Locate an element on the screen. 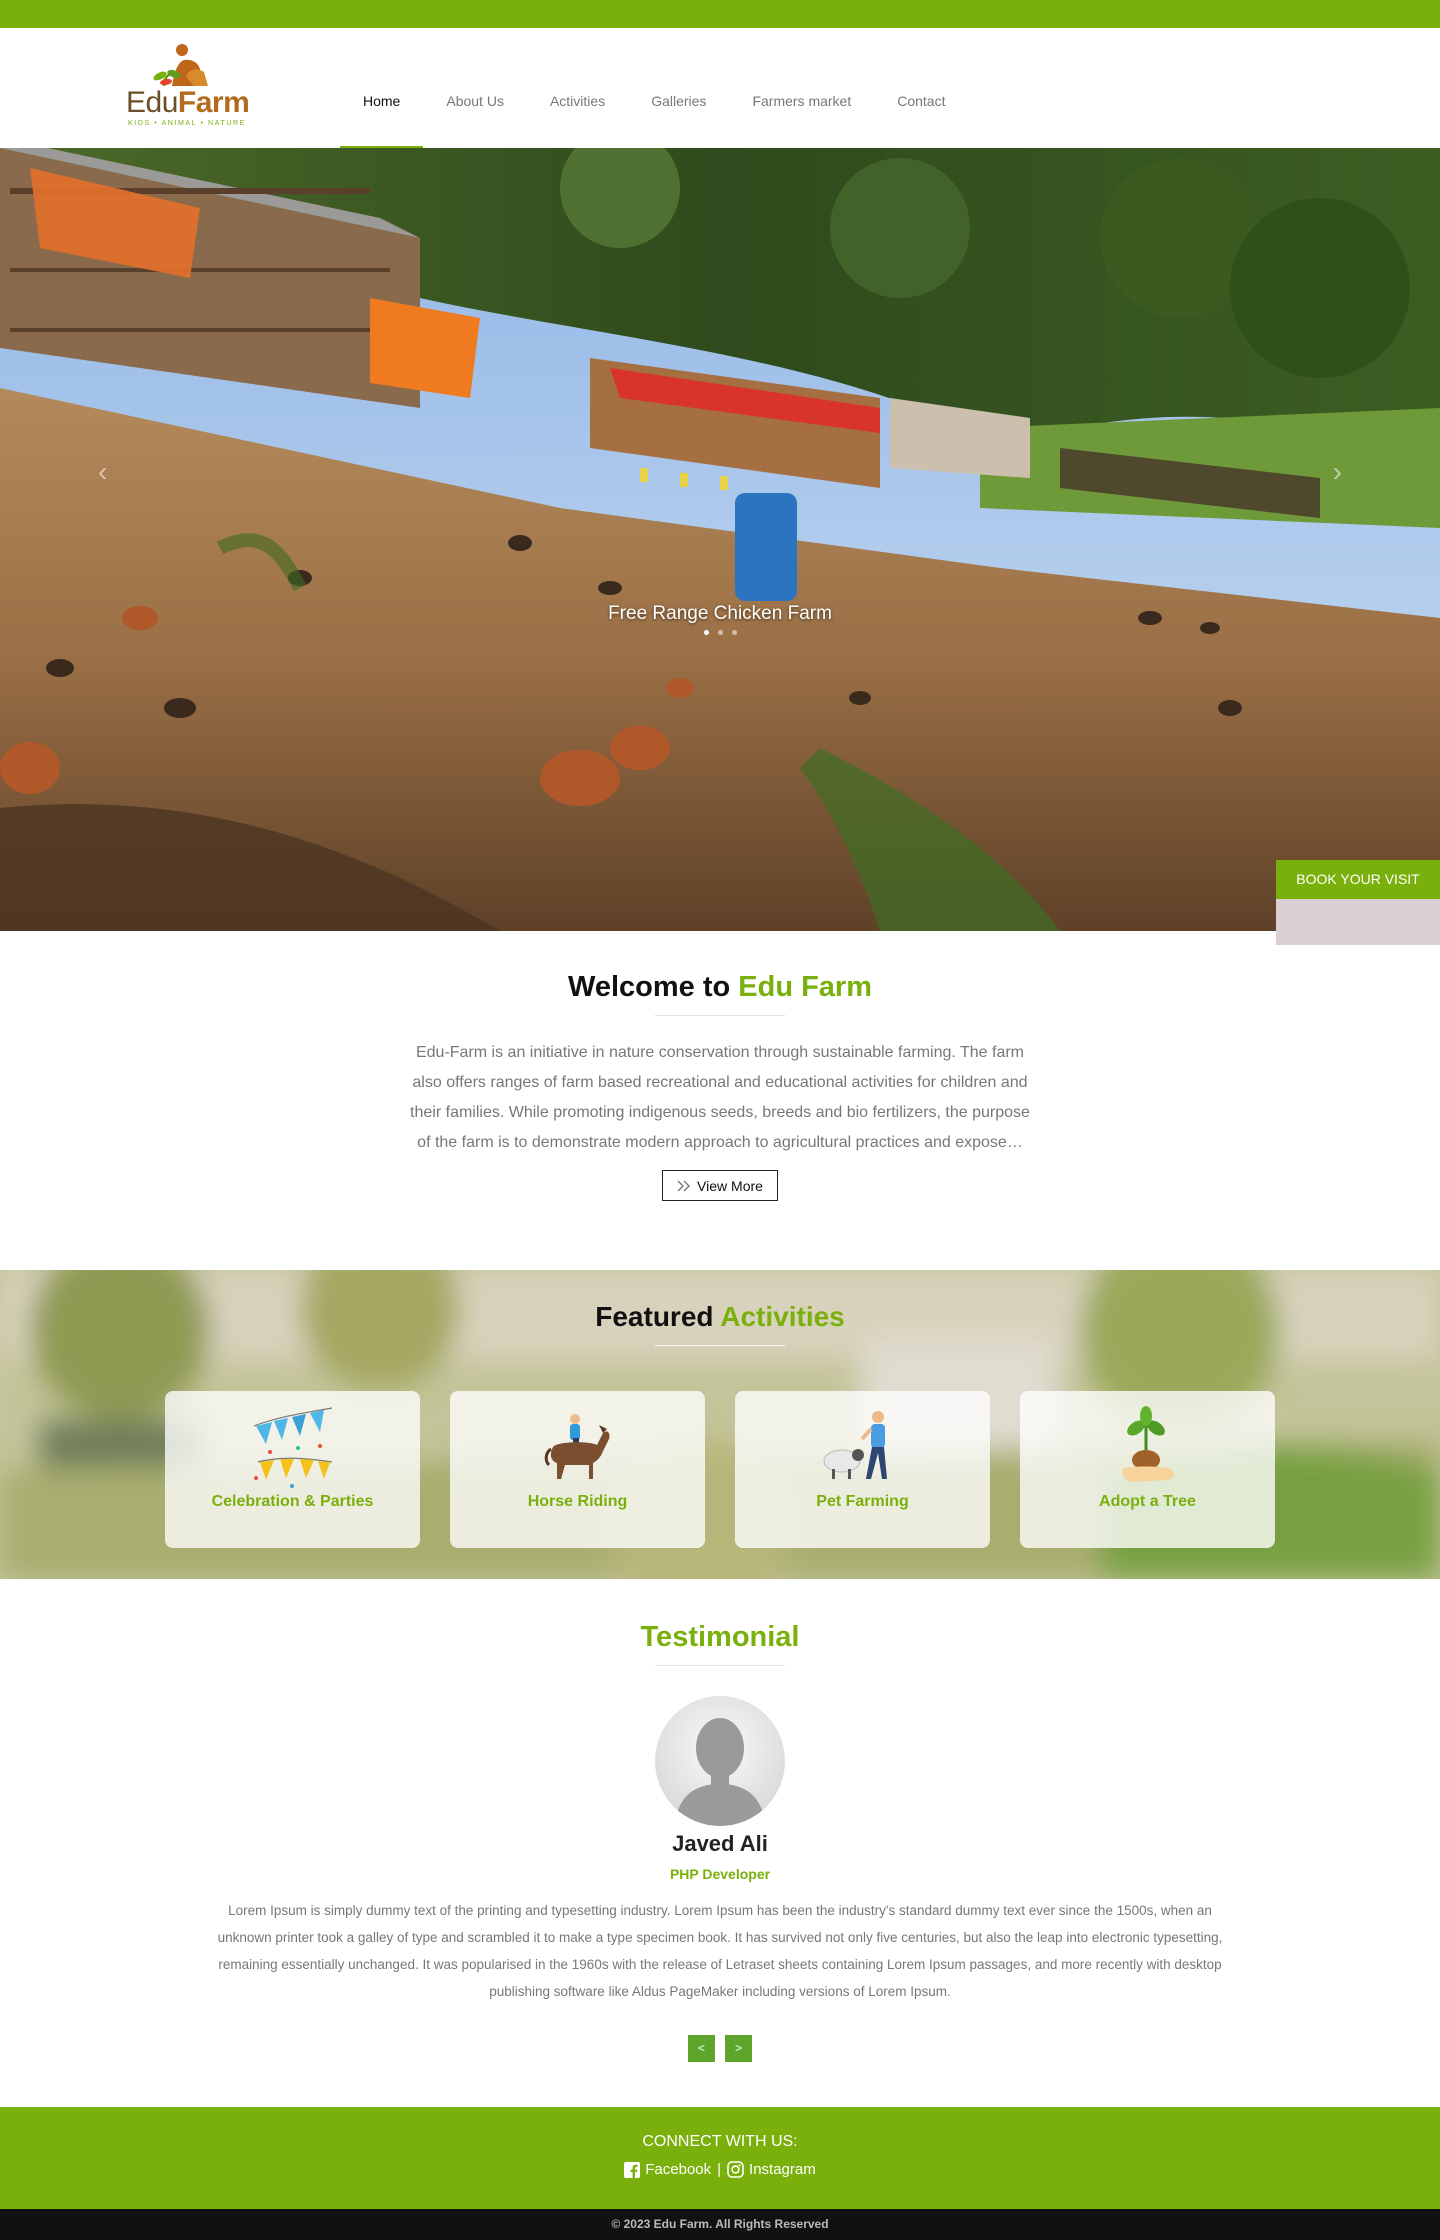 The height and width of the screenshot is (2240, 1440). testimonial-nav: < > is located at coordinates (720, 2048).